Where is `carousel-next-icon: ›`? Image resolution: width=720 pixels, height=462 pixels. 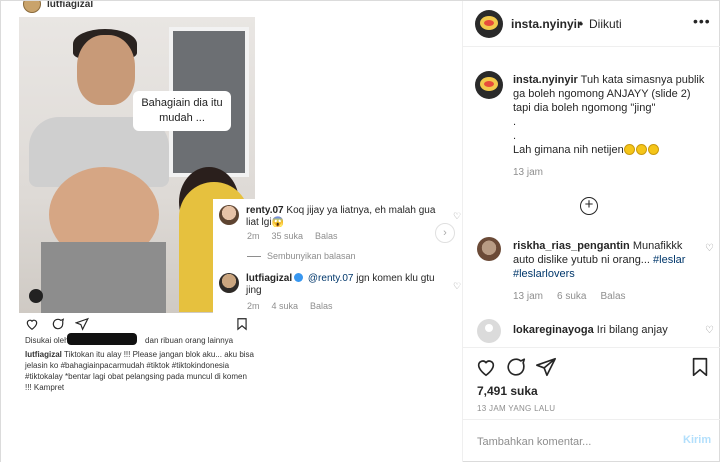 carousel-next-icon: › is located at coordinates (445, 233).